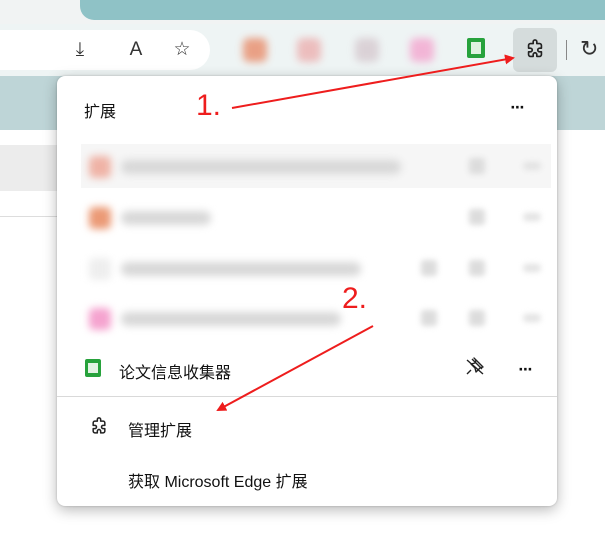 The width and height of the screenshot is (605, 541). Describe the element at coordinates (295, 368) in the screenshot. I see `arrow-to-manage-extensions` at that location.